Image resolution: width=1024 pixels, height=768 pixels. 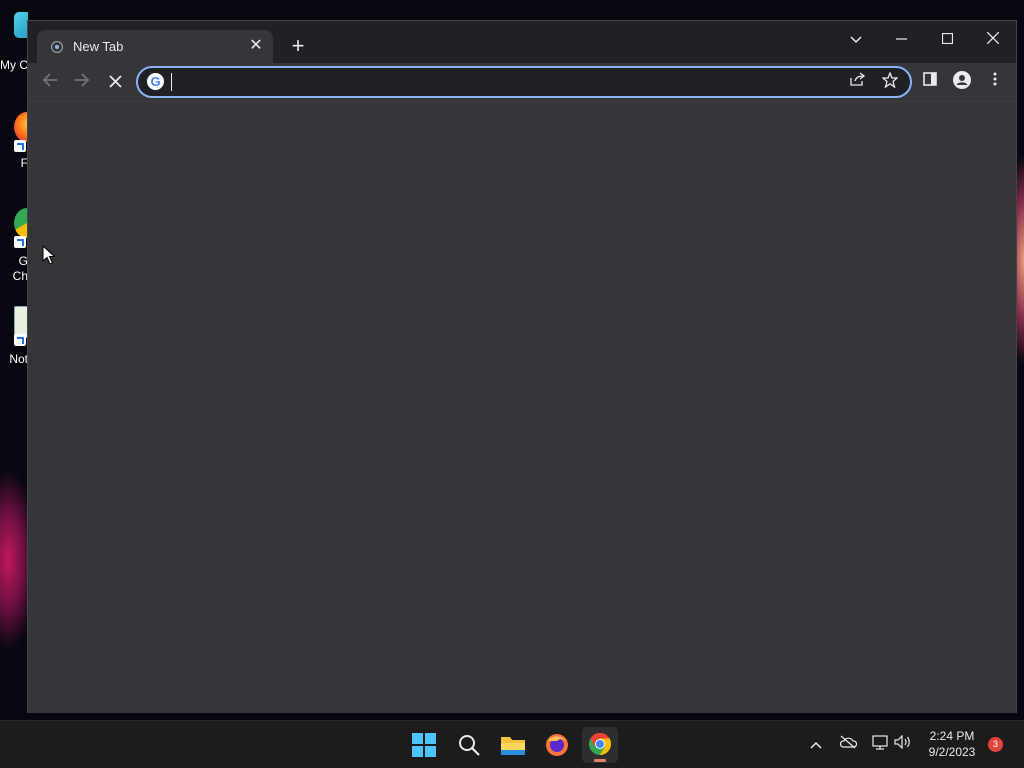 What do you see at coordinates (155, 46) in the screenshot?
I see `tab-new-tab: New Tab ✕` at bounding box center [155, 46].